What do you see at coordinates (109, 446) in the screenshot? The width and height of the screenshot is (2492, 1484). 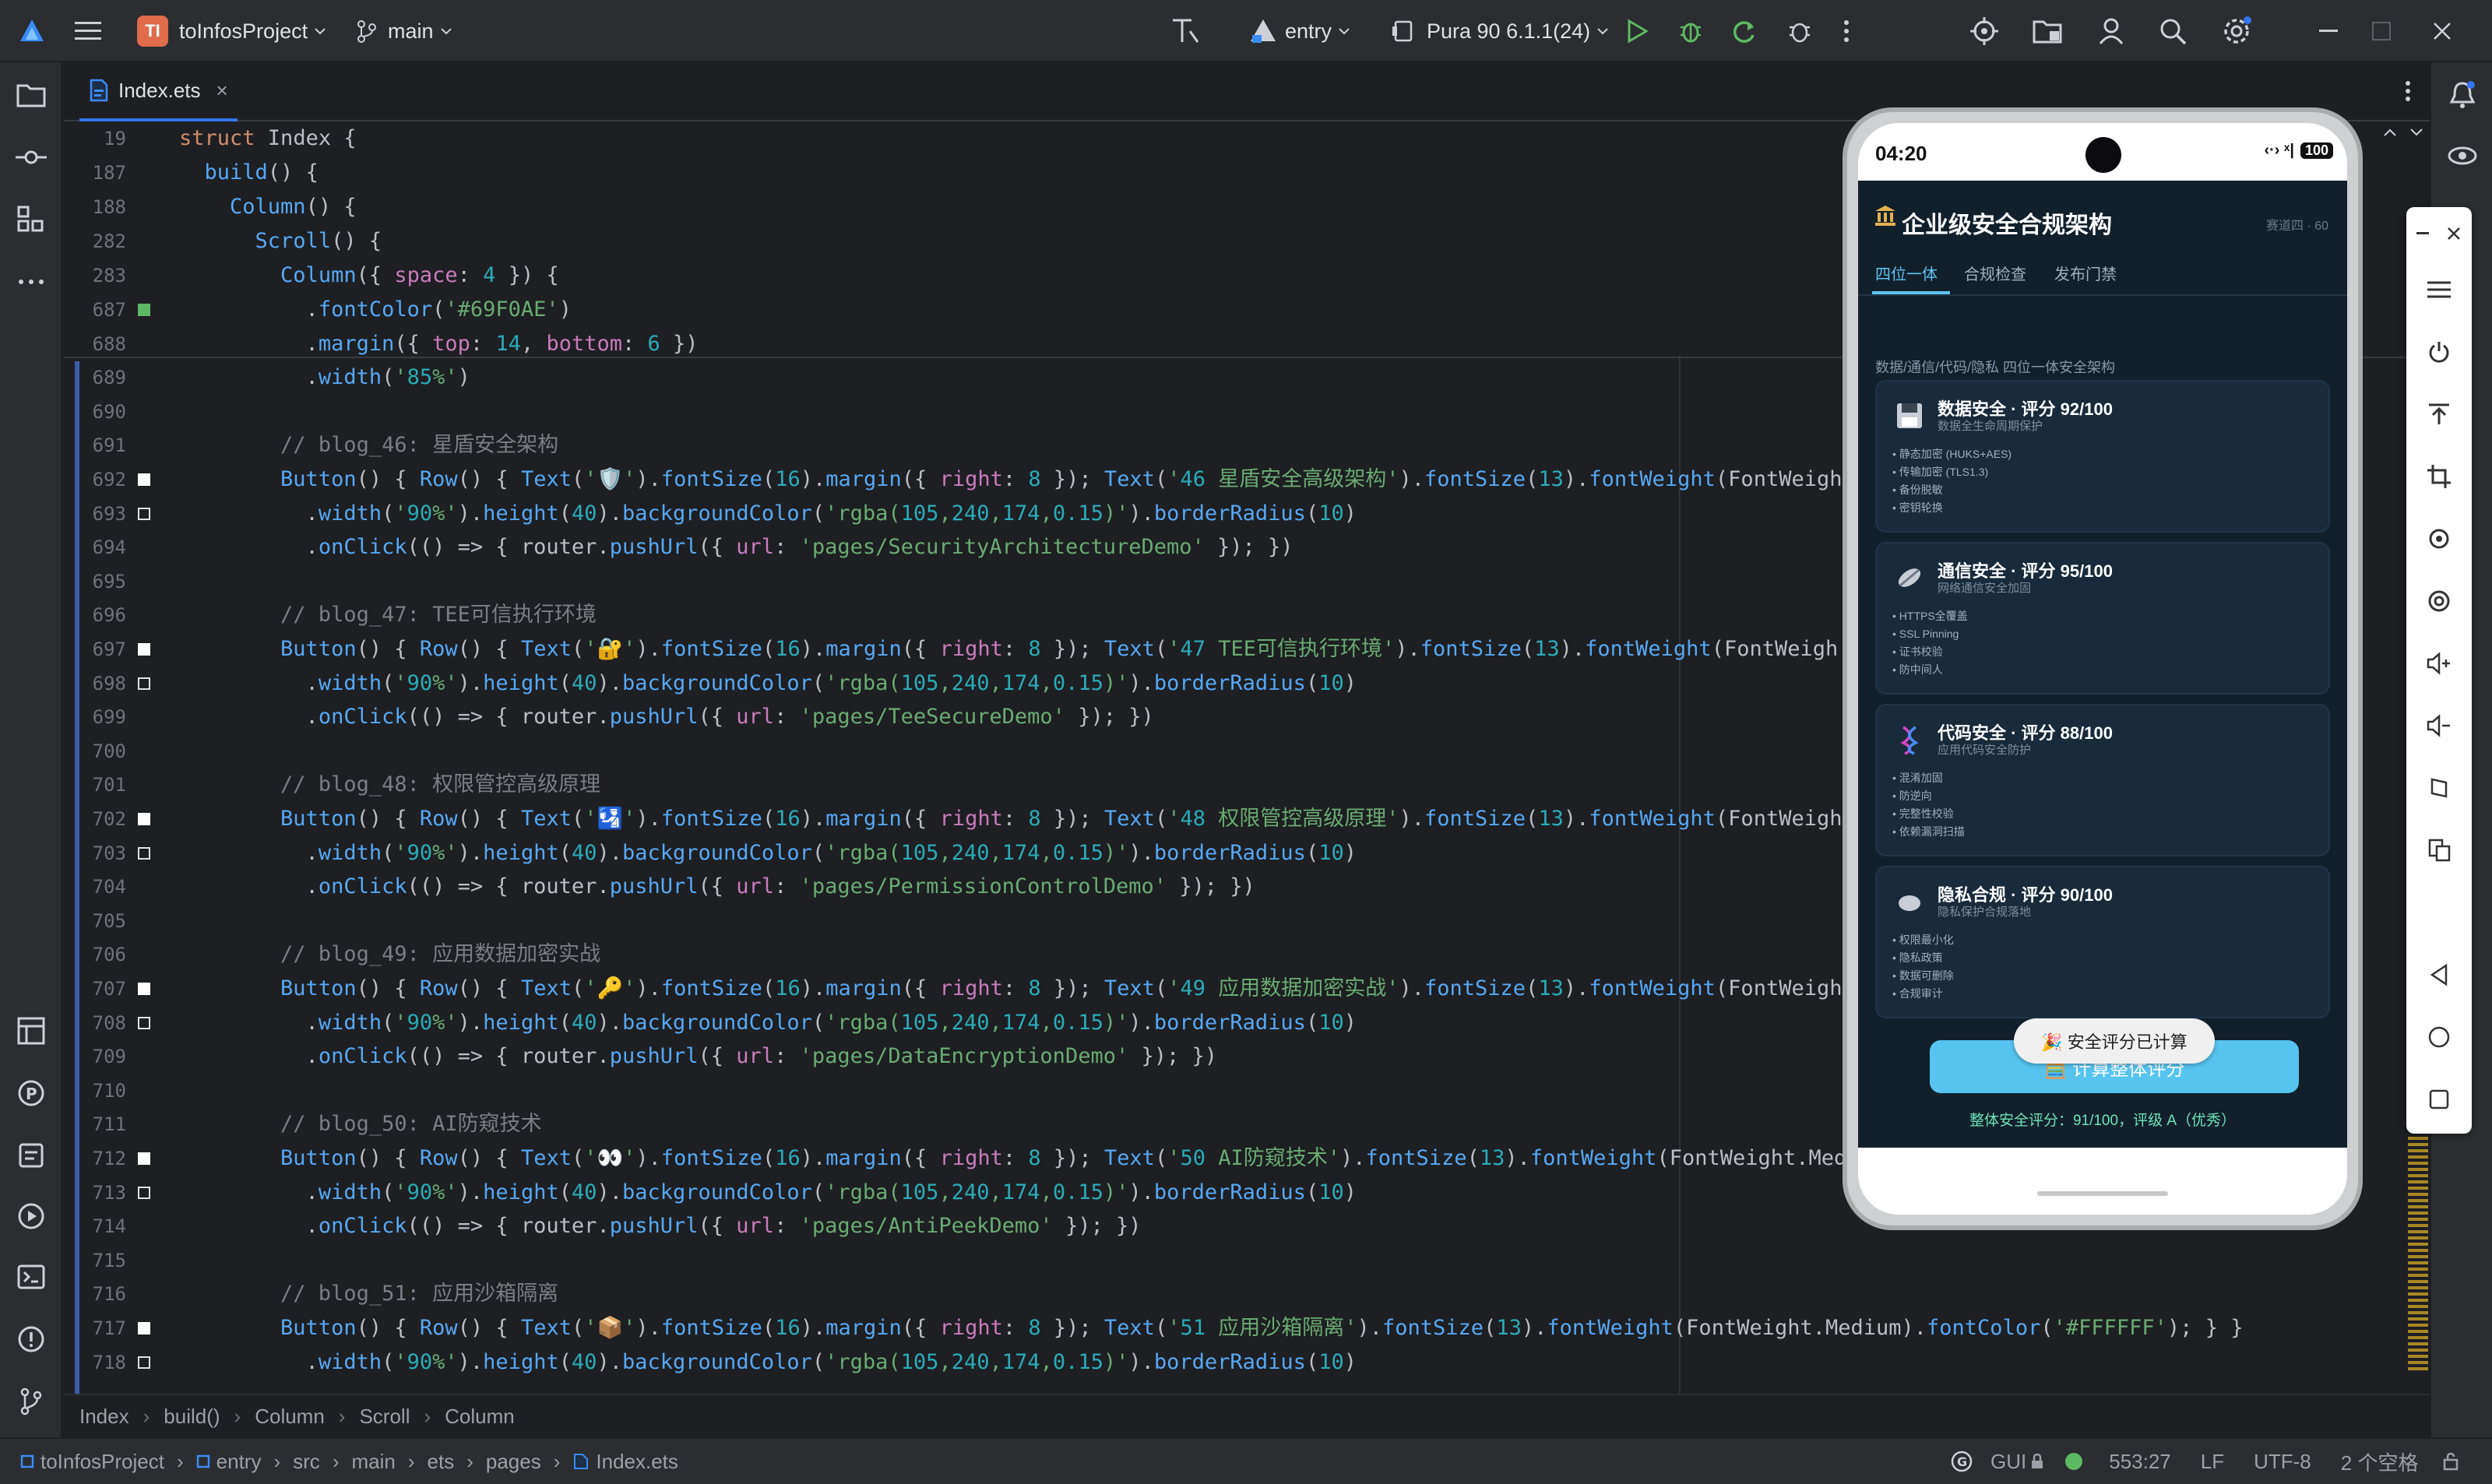 I see `line-number: 691` at bounding box center [109, 446].